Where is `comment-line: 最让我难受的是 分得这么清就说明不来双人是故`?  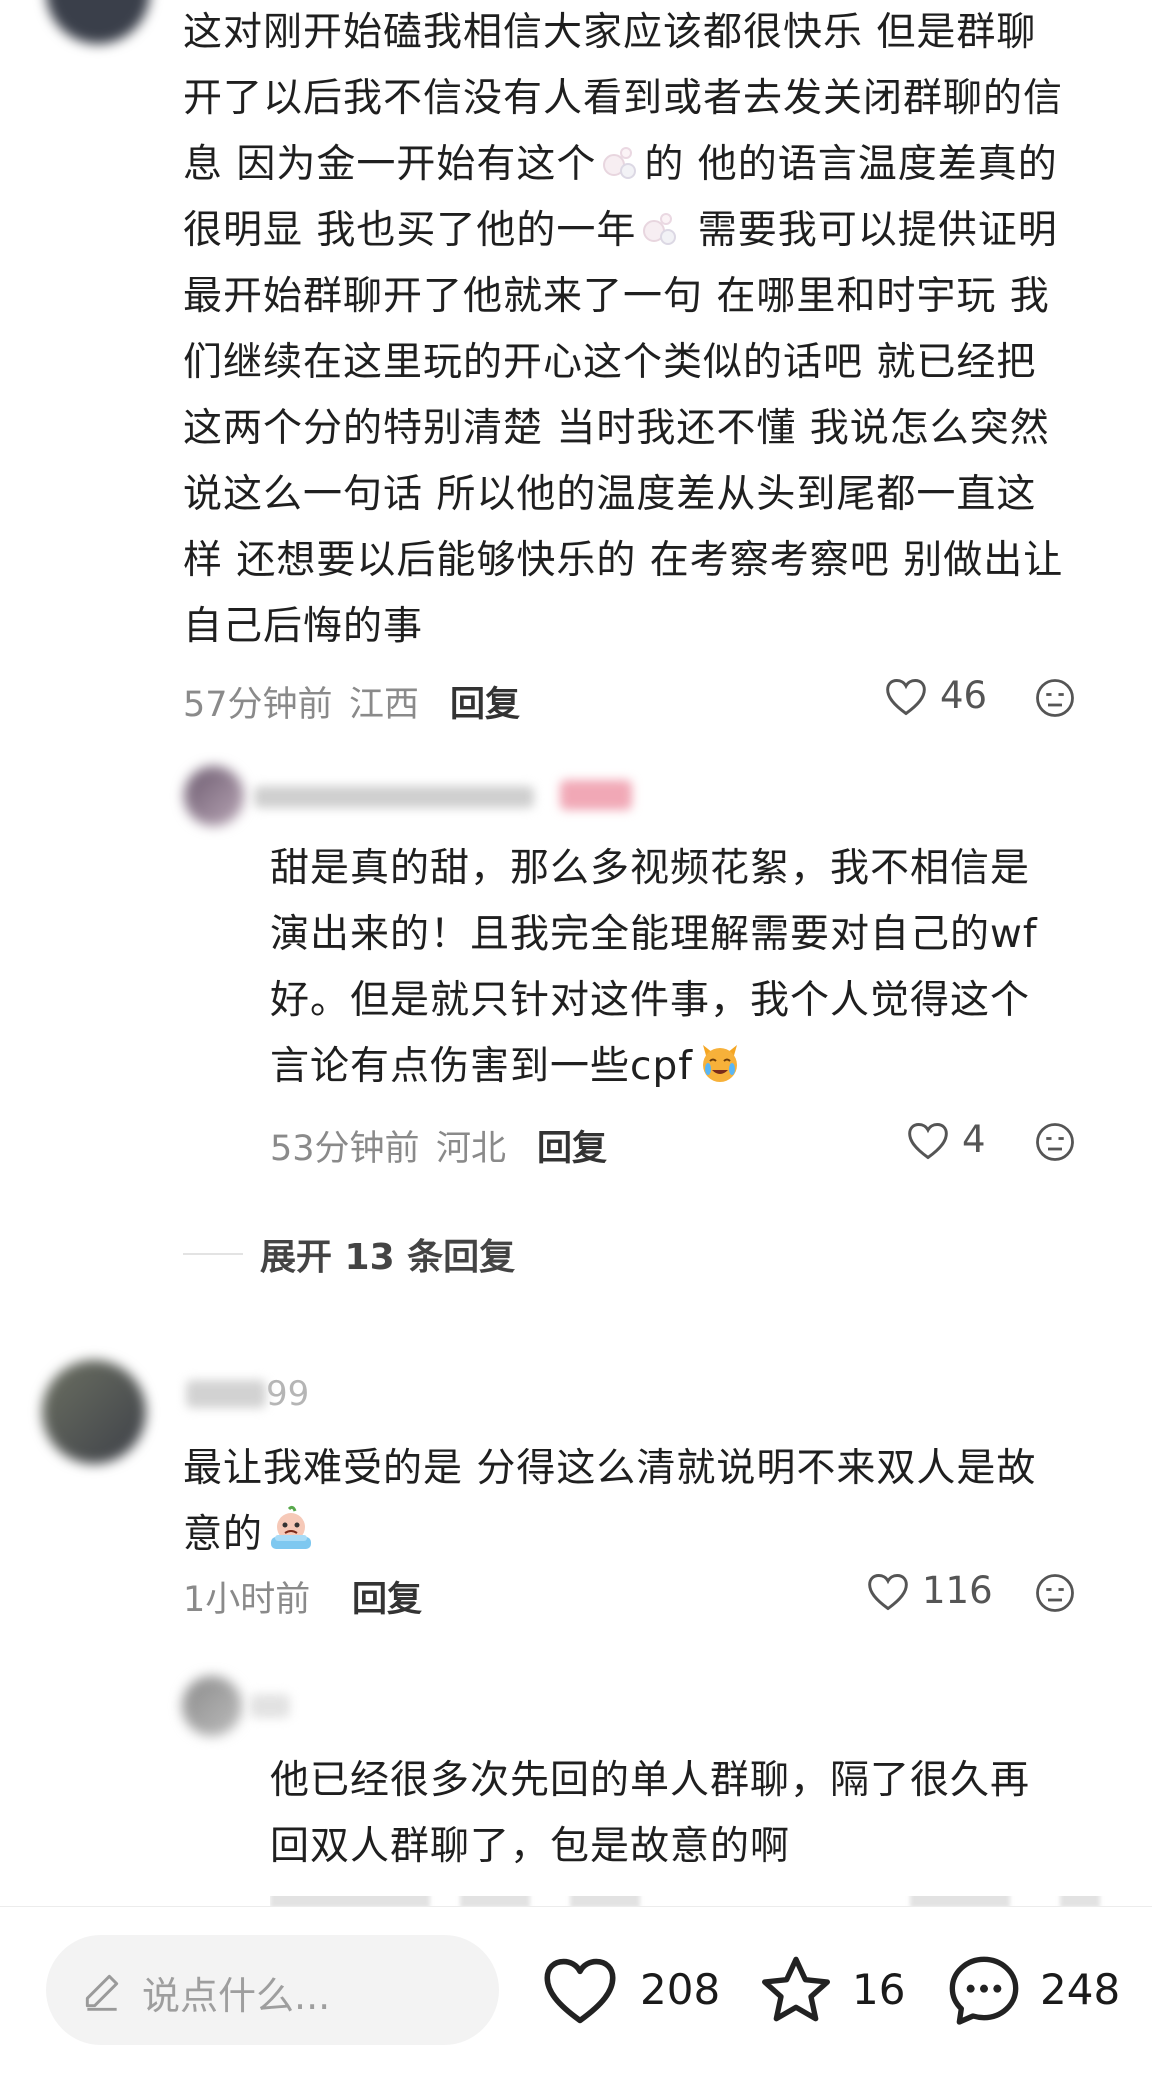
comment-line: 最让我难受的是 分得这么清就说明不来双人是故 is located at coordinates (610, 1468).